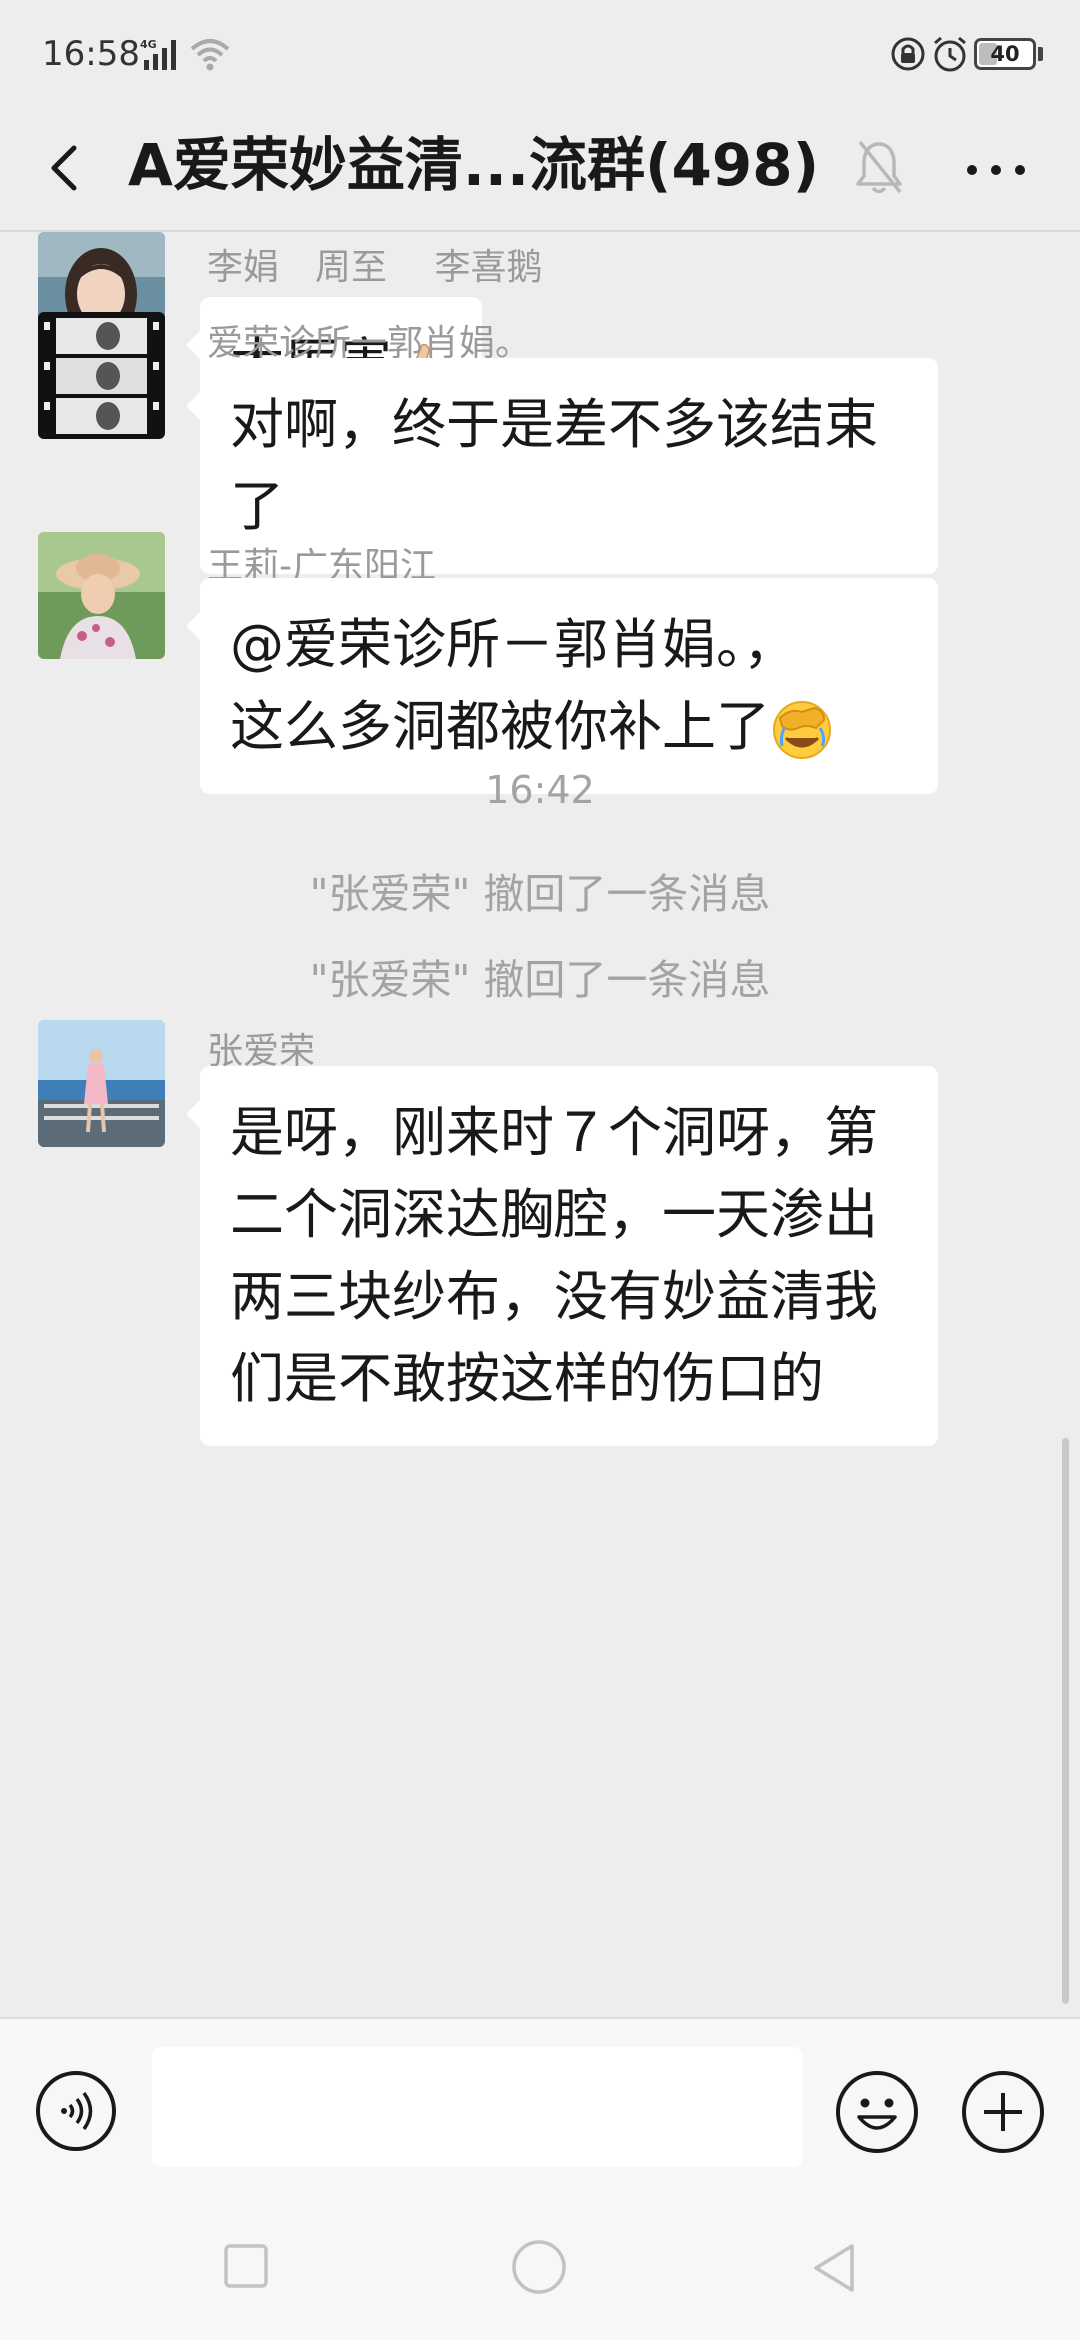  What do you see at coordinates (210, 55) in the screenshot?
I see `wifi-icon` at bounding box center [210, 55].